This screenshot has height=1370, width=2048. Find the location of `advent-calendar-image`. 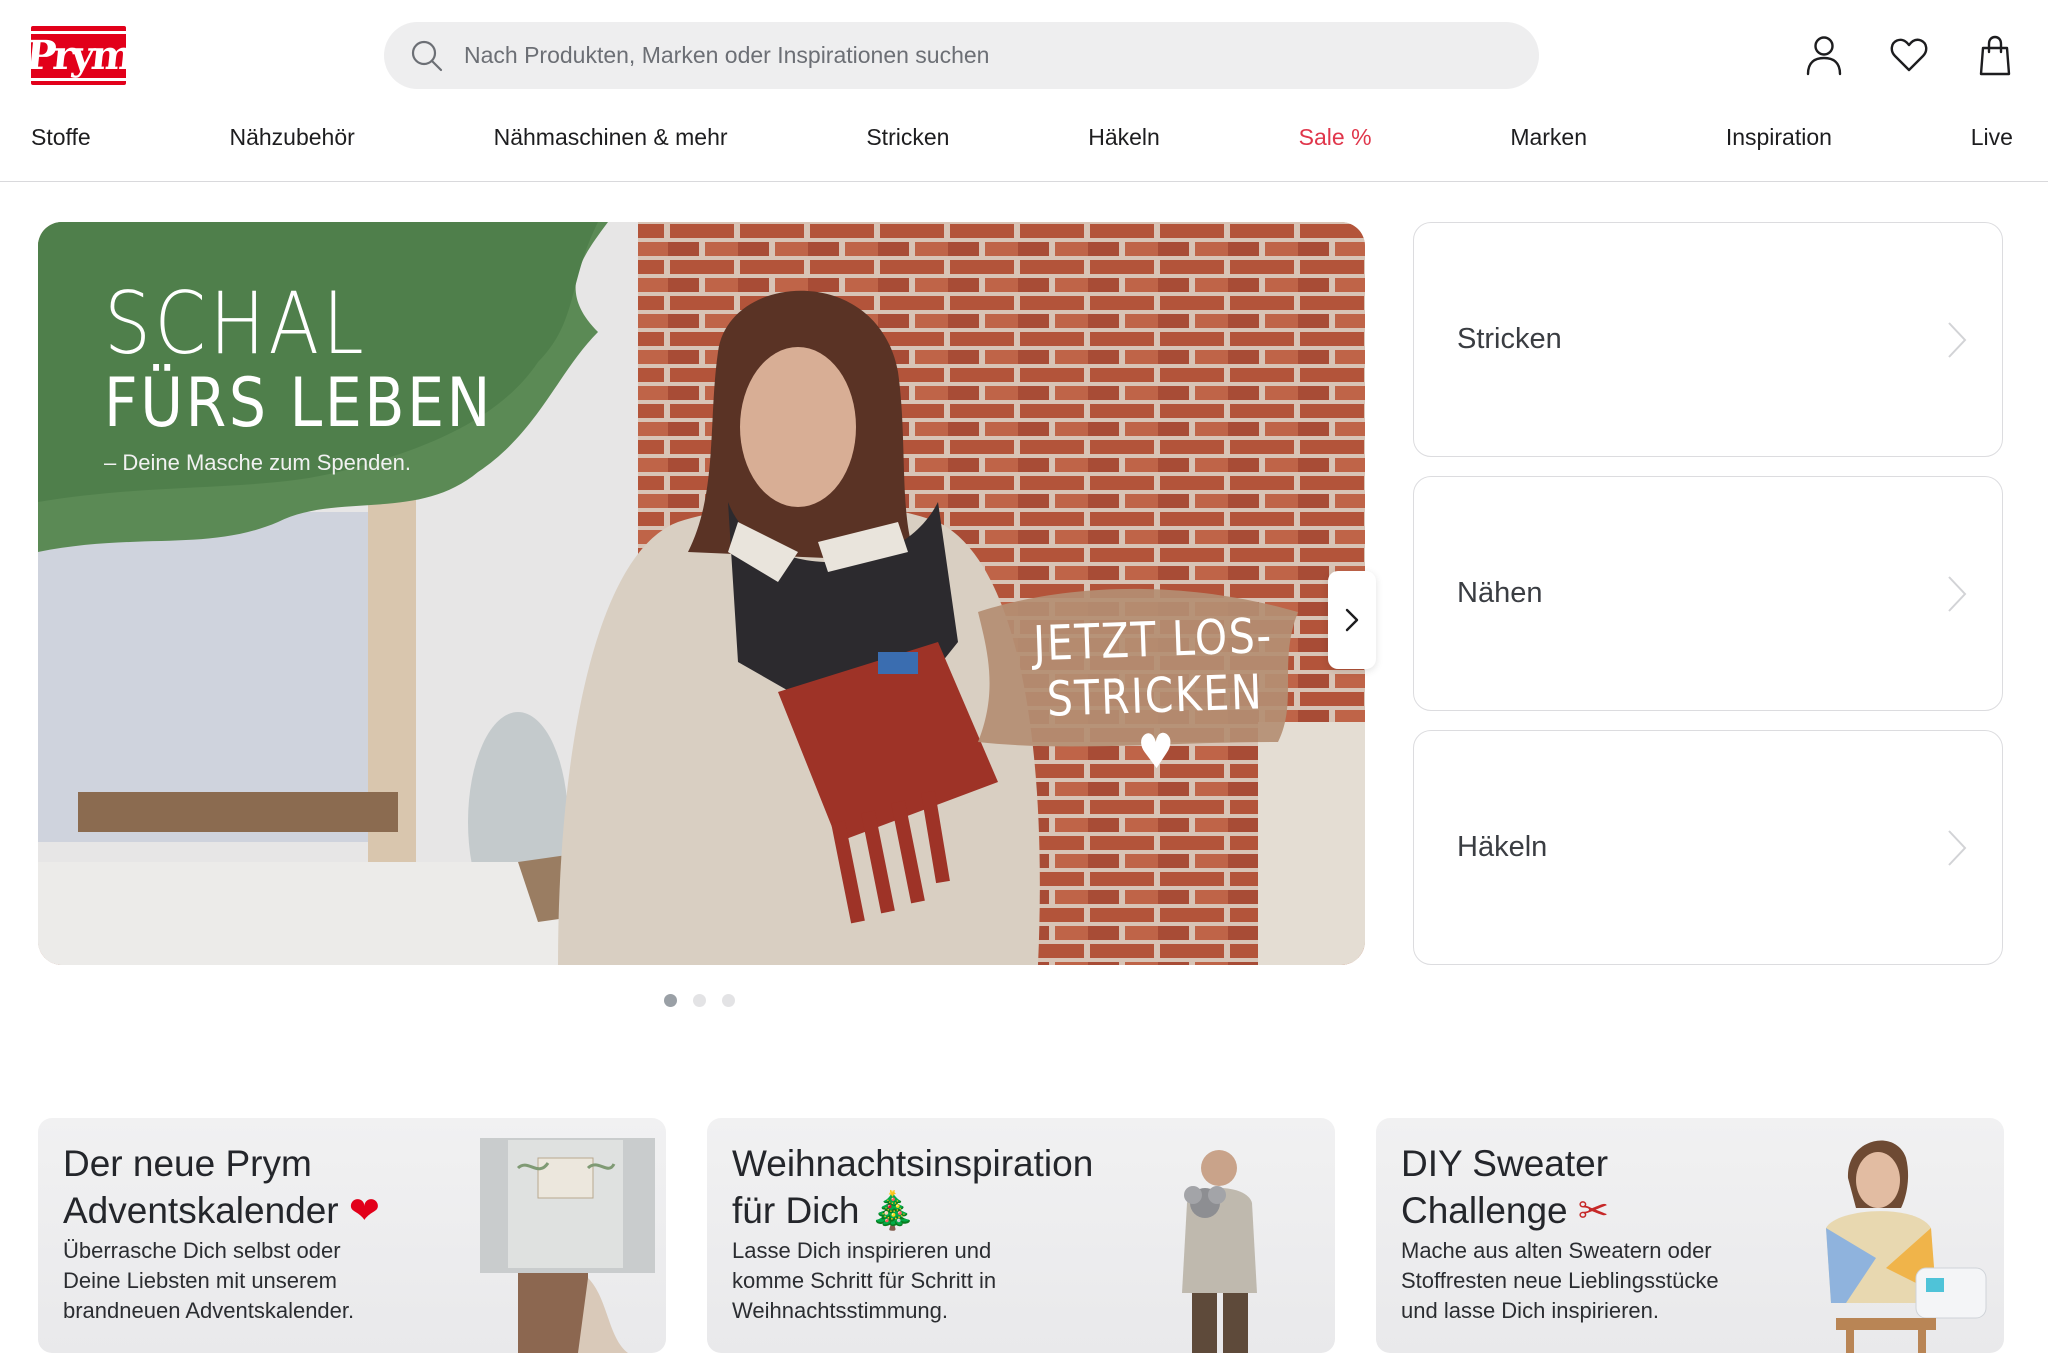

advent-calendar-image is located at coordinates (567, 1245).